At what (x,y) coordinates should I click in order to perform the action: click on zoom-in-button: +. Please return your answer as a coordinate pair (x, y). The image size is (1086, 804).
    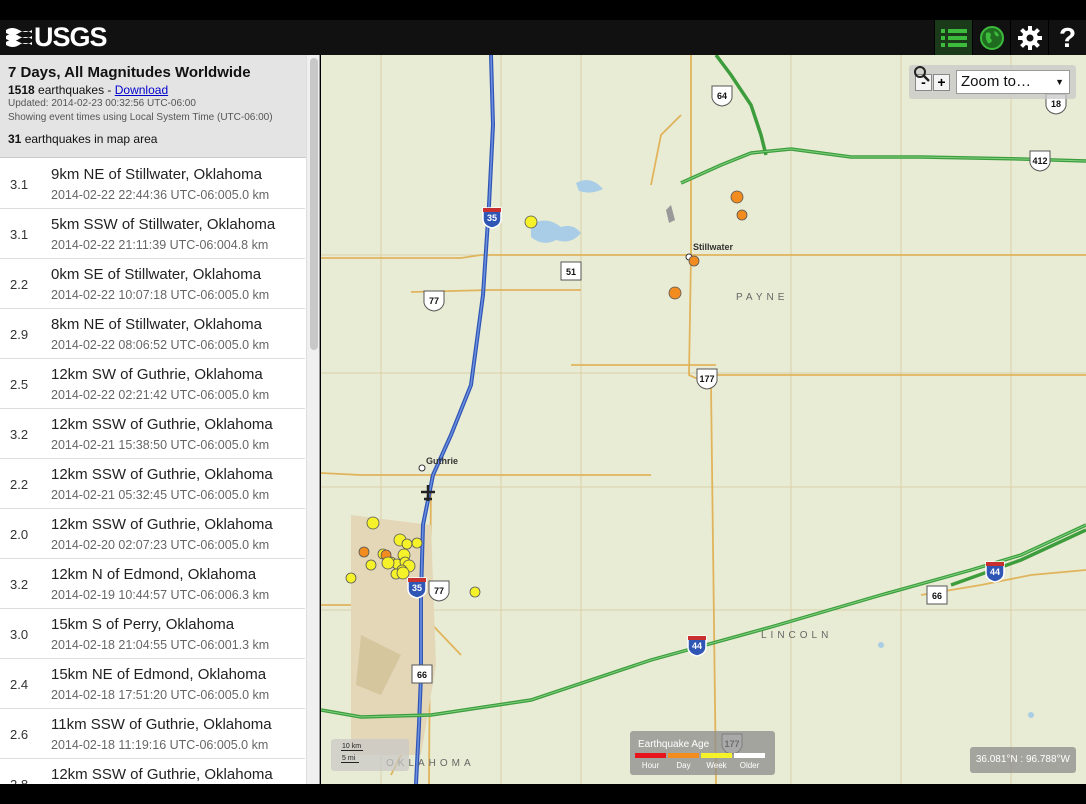
    Looking at the image, I should click on (941, 82).